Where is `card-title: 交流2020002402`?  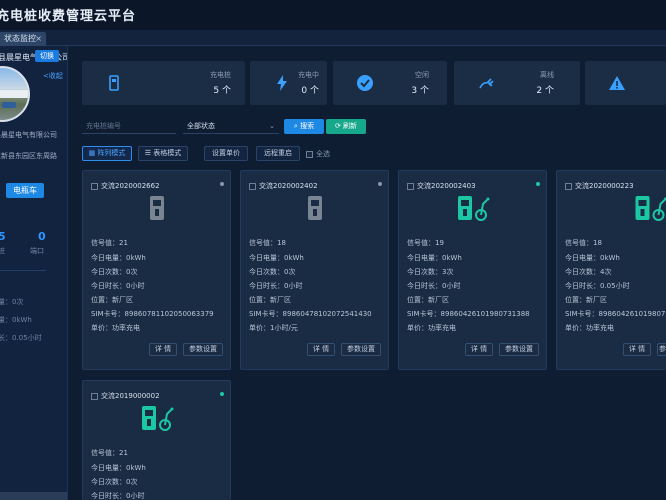
card-title: 交流2020002402 is located at coordinates (283, 186).